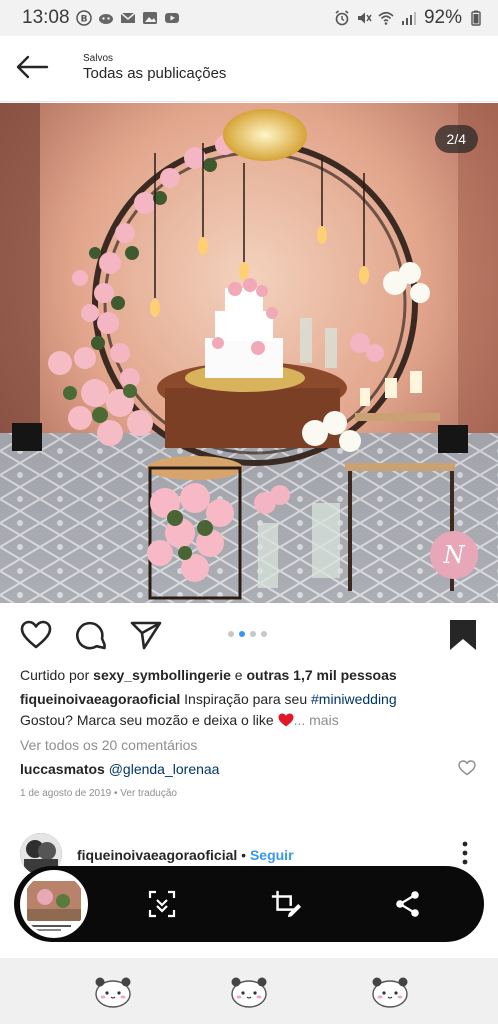 This screenshot has height=1024, width=498. Describe the element at coordinates (46, 17) in the screenshot. I see `status-time: 13:08` at that location.